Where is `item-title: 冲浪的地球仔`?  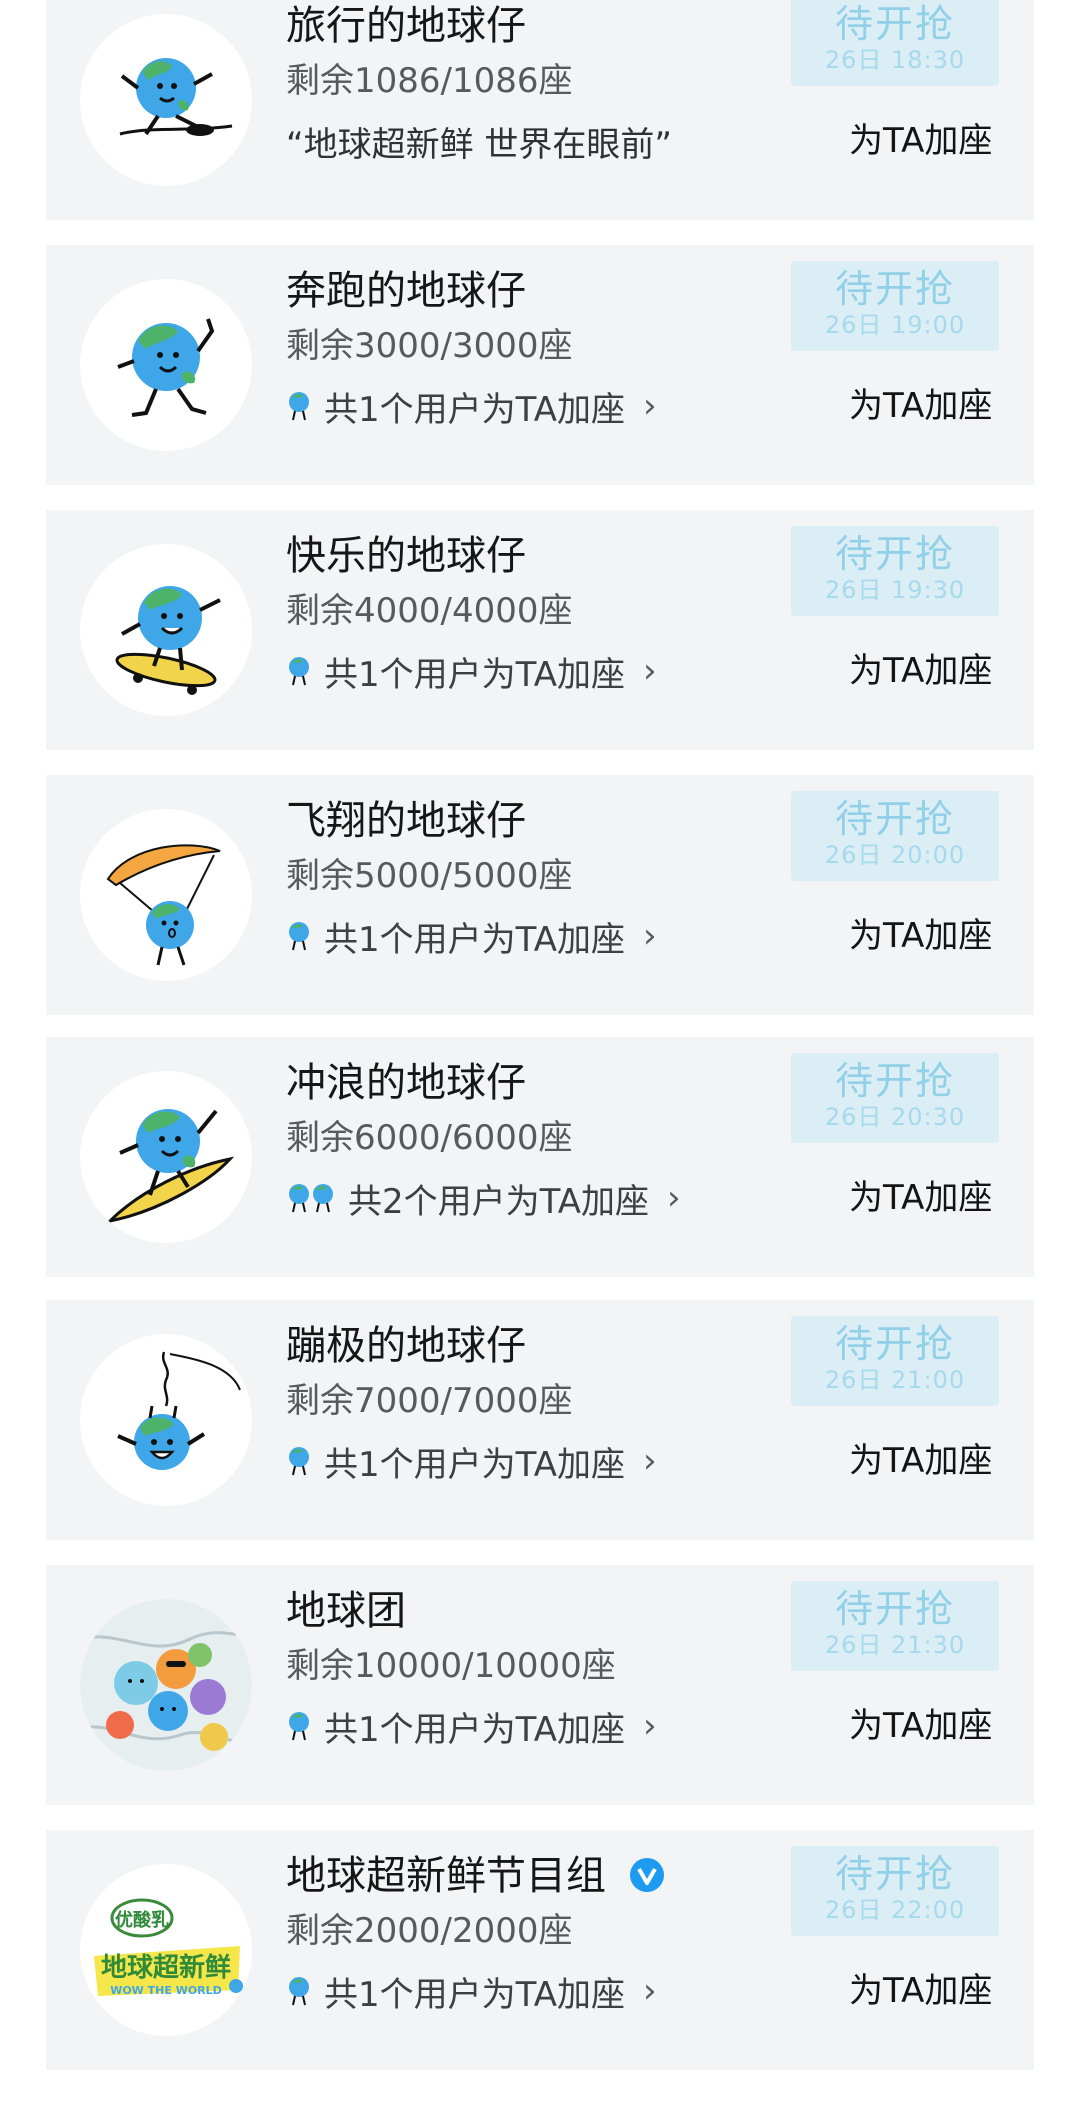
item-title: 冲浪的地球仔 is located at coordinates (406, 1083).